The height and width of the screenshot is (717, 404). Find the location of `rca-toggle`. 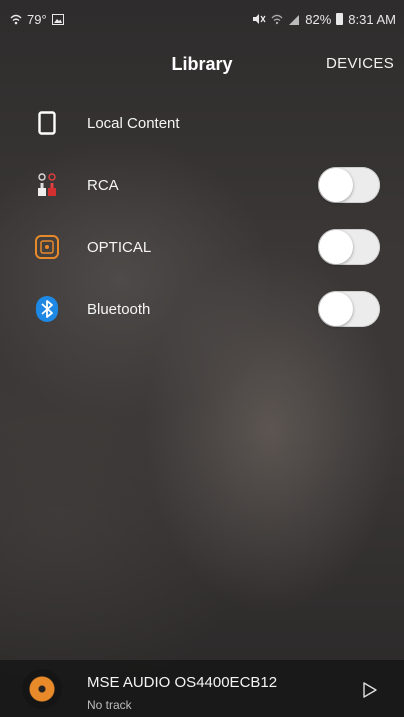

rca-toggle is located at coordinates (349, 185).